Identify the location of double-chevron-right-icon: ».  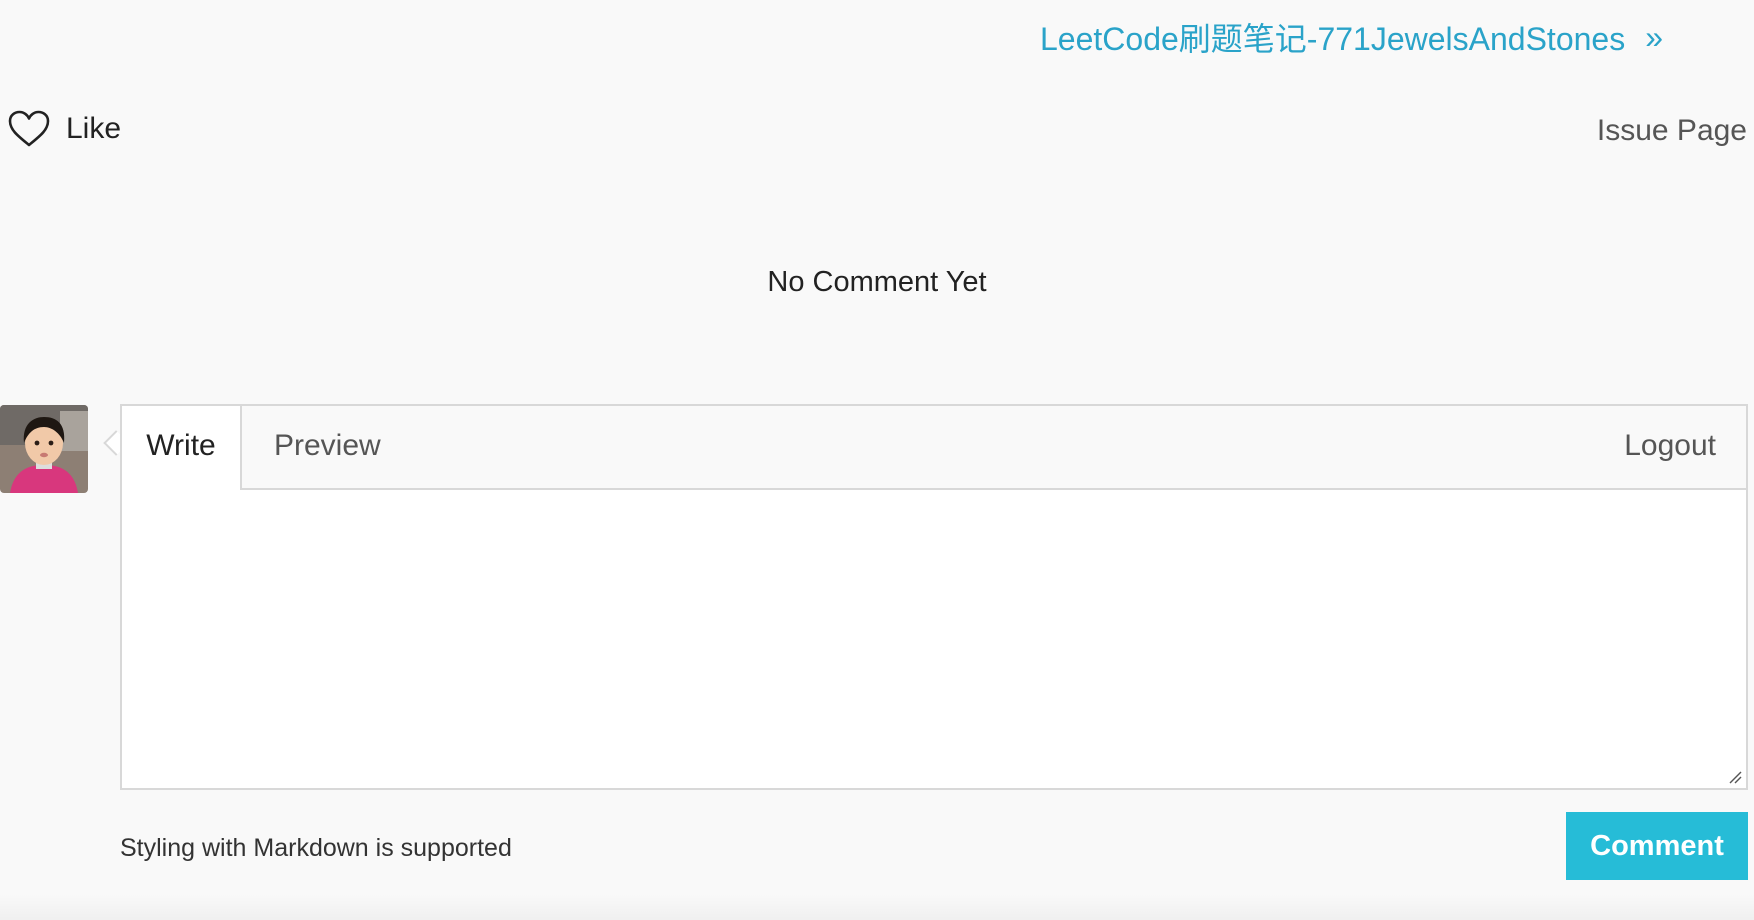
(1654, 36).